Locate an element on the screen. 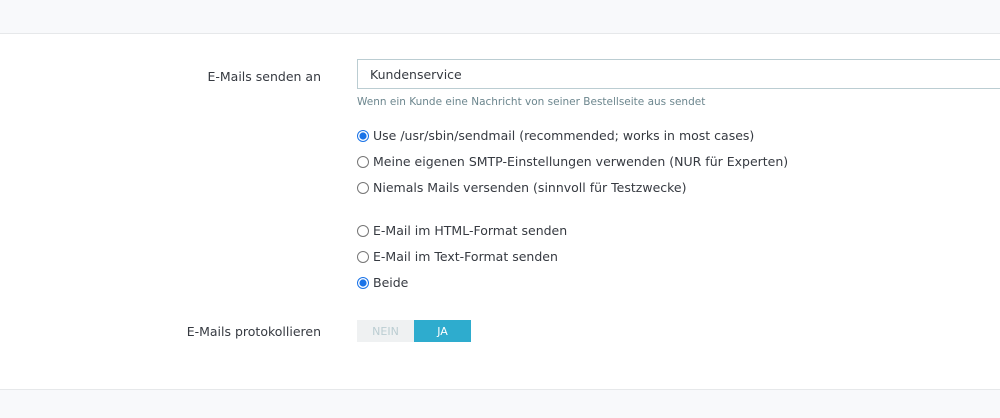  radio-both-format: Beide is located at coordinates (382, 282).